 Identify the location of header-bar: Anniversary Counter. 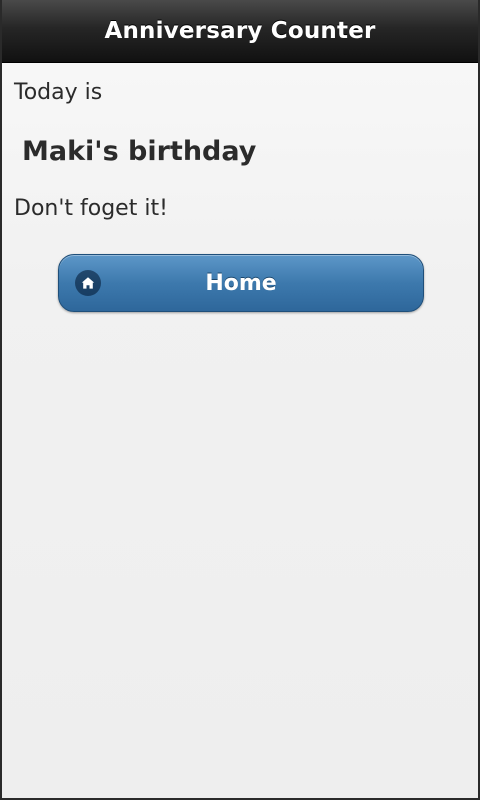
(240, 31).